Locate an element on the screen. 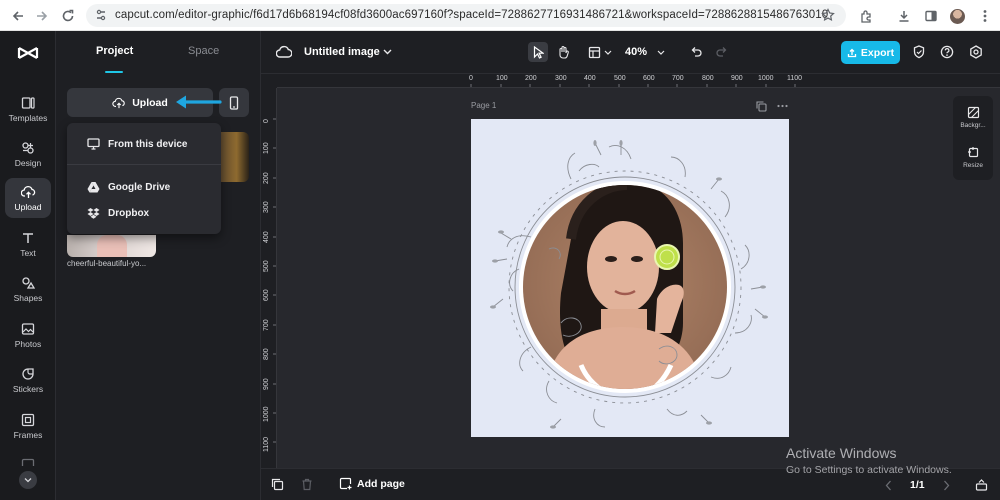 The image size is (1000, 500). add-page-button: Add page is located at coordinates (372, 483).